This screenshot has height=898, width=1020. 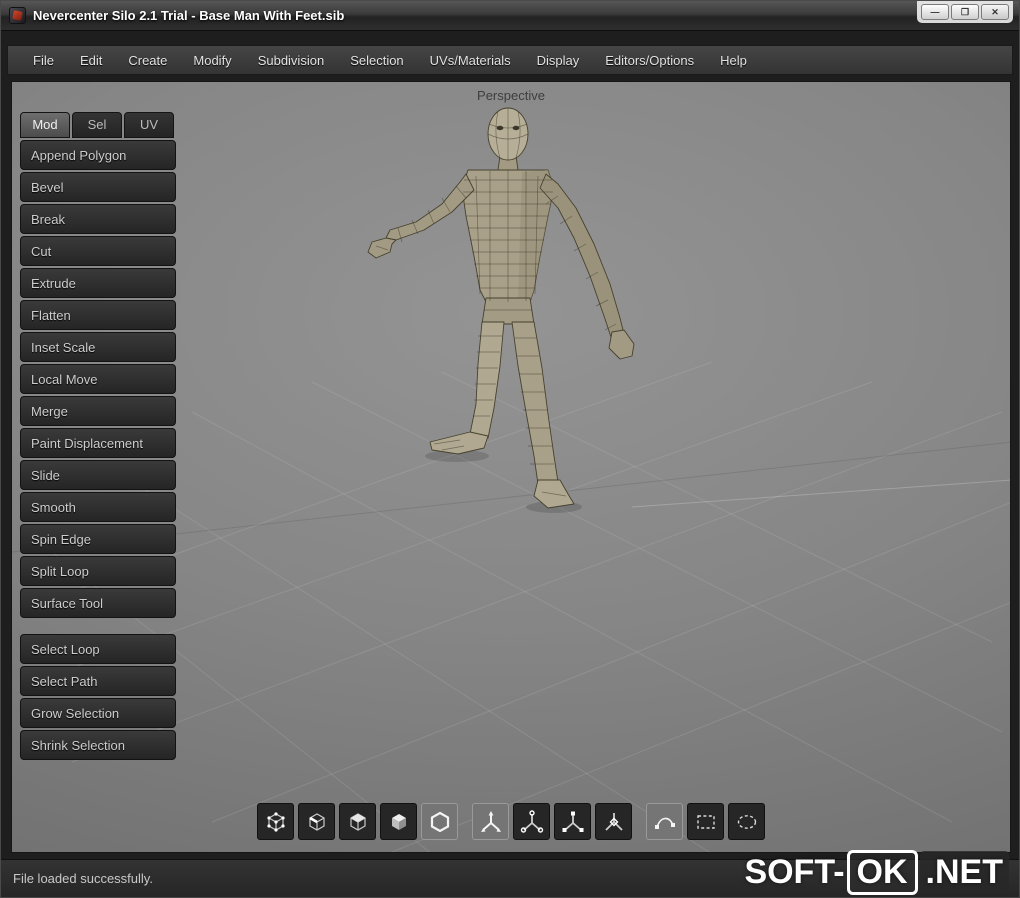 What do you see at coordinates (79, 155) in the screenshot?
I see `tool-button-label: Append Polygon` at bounding box center [79, 155].